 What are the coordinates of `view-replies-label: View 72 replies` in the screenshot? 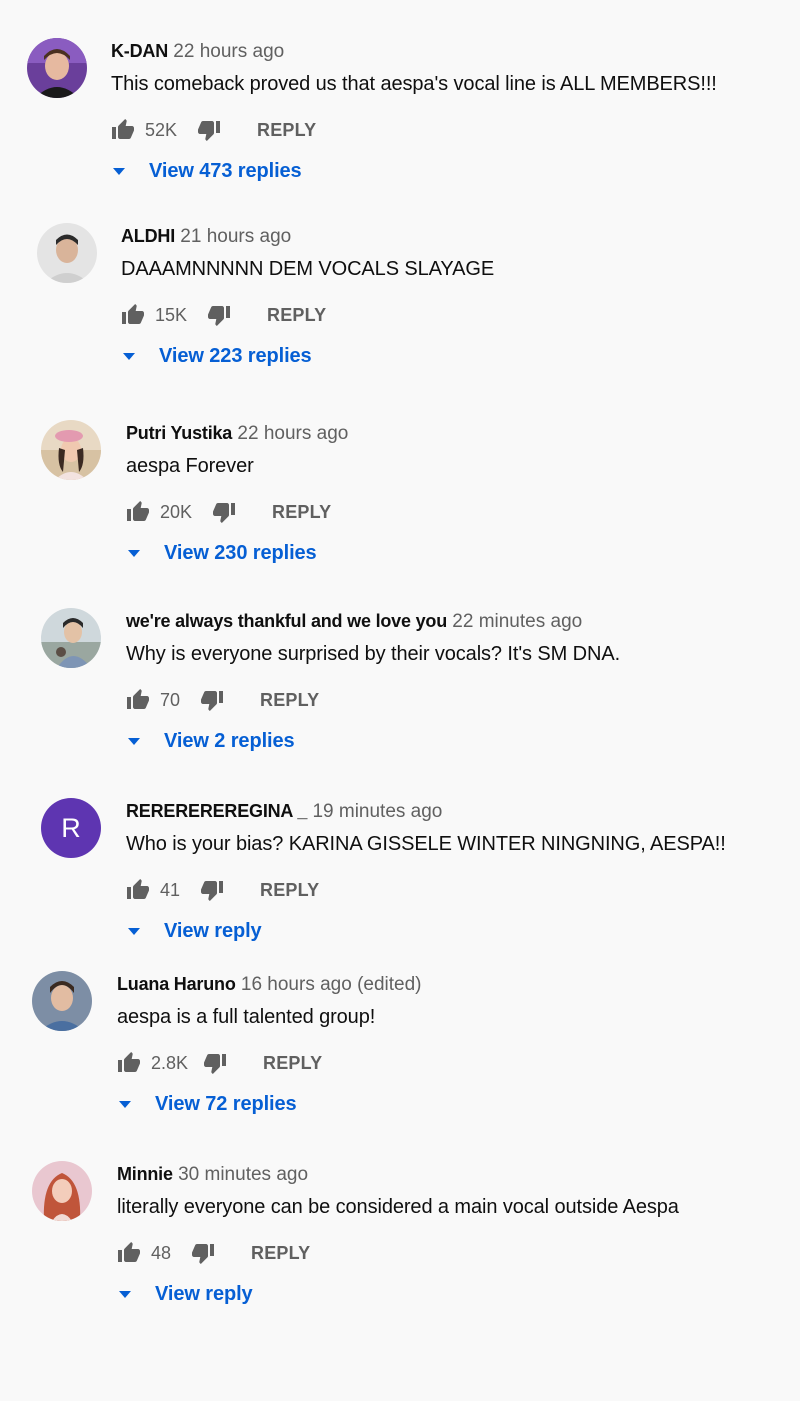 It's located at (226, 1103).